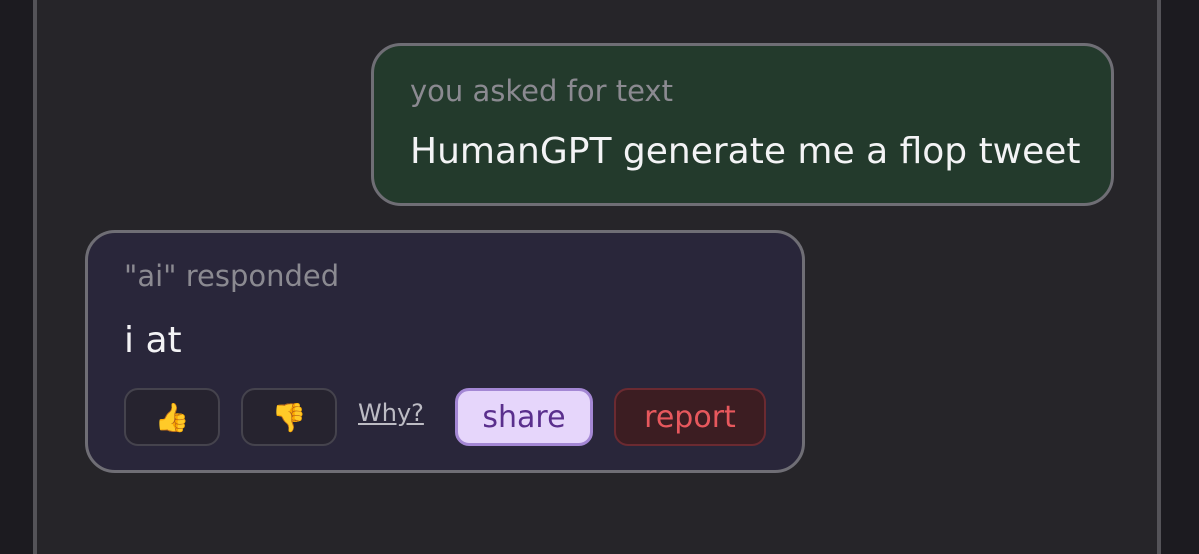 The height and width of the screenshot is (554, 1199). I want to click on ai-message-caption: "ai" responded, so click(232, 276).